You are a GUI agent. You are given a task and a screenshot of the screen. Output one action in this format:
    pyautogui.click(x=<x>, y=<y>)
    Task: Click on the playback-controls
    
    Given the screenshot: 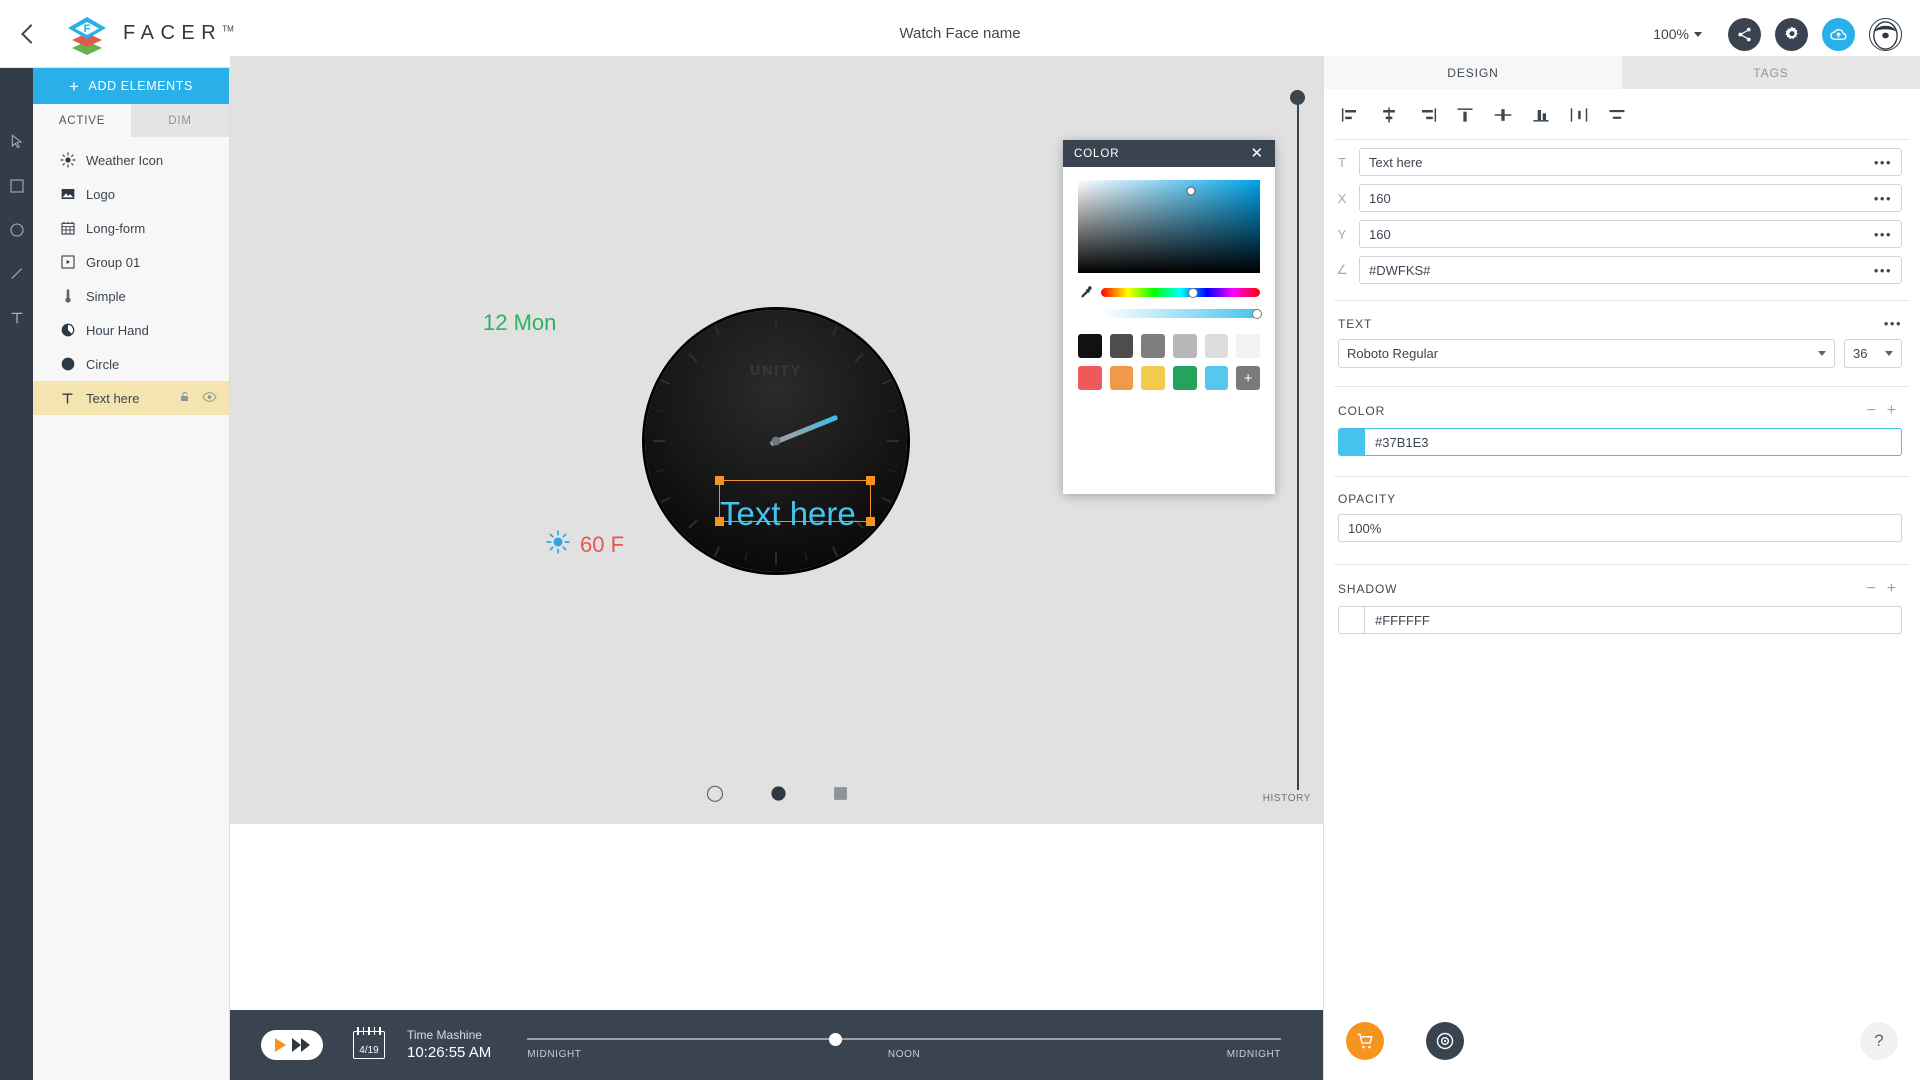 What is the action you would take?
    pyautogui.click(x=292, y=1045)
    